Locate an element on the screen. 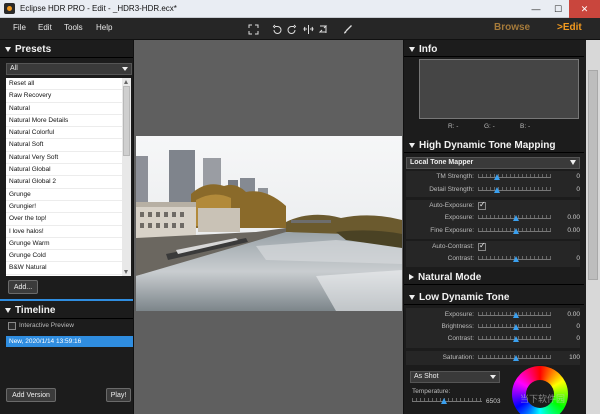  maximize-button: ☐ is located at coordinates (558, 9).